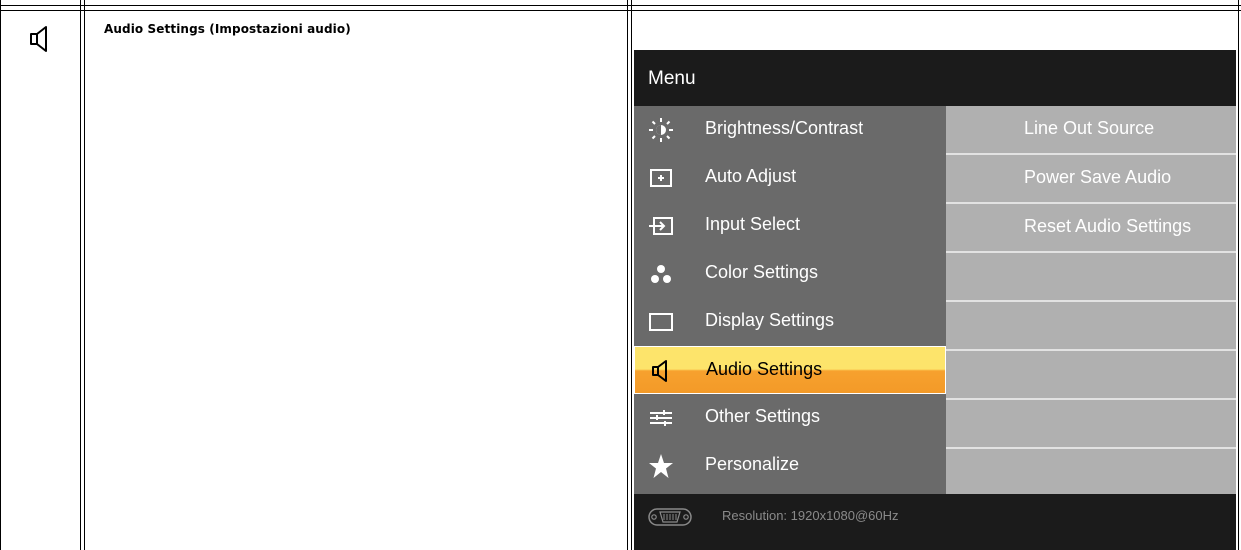 This screenshot has width=1241, height=550. Describe the element at coordinates (763, 416) in the screenshot. I see `menu-item-label: Other Settings` at that location.